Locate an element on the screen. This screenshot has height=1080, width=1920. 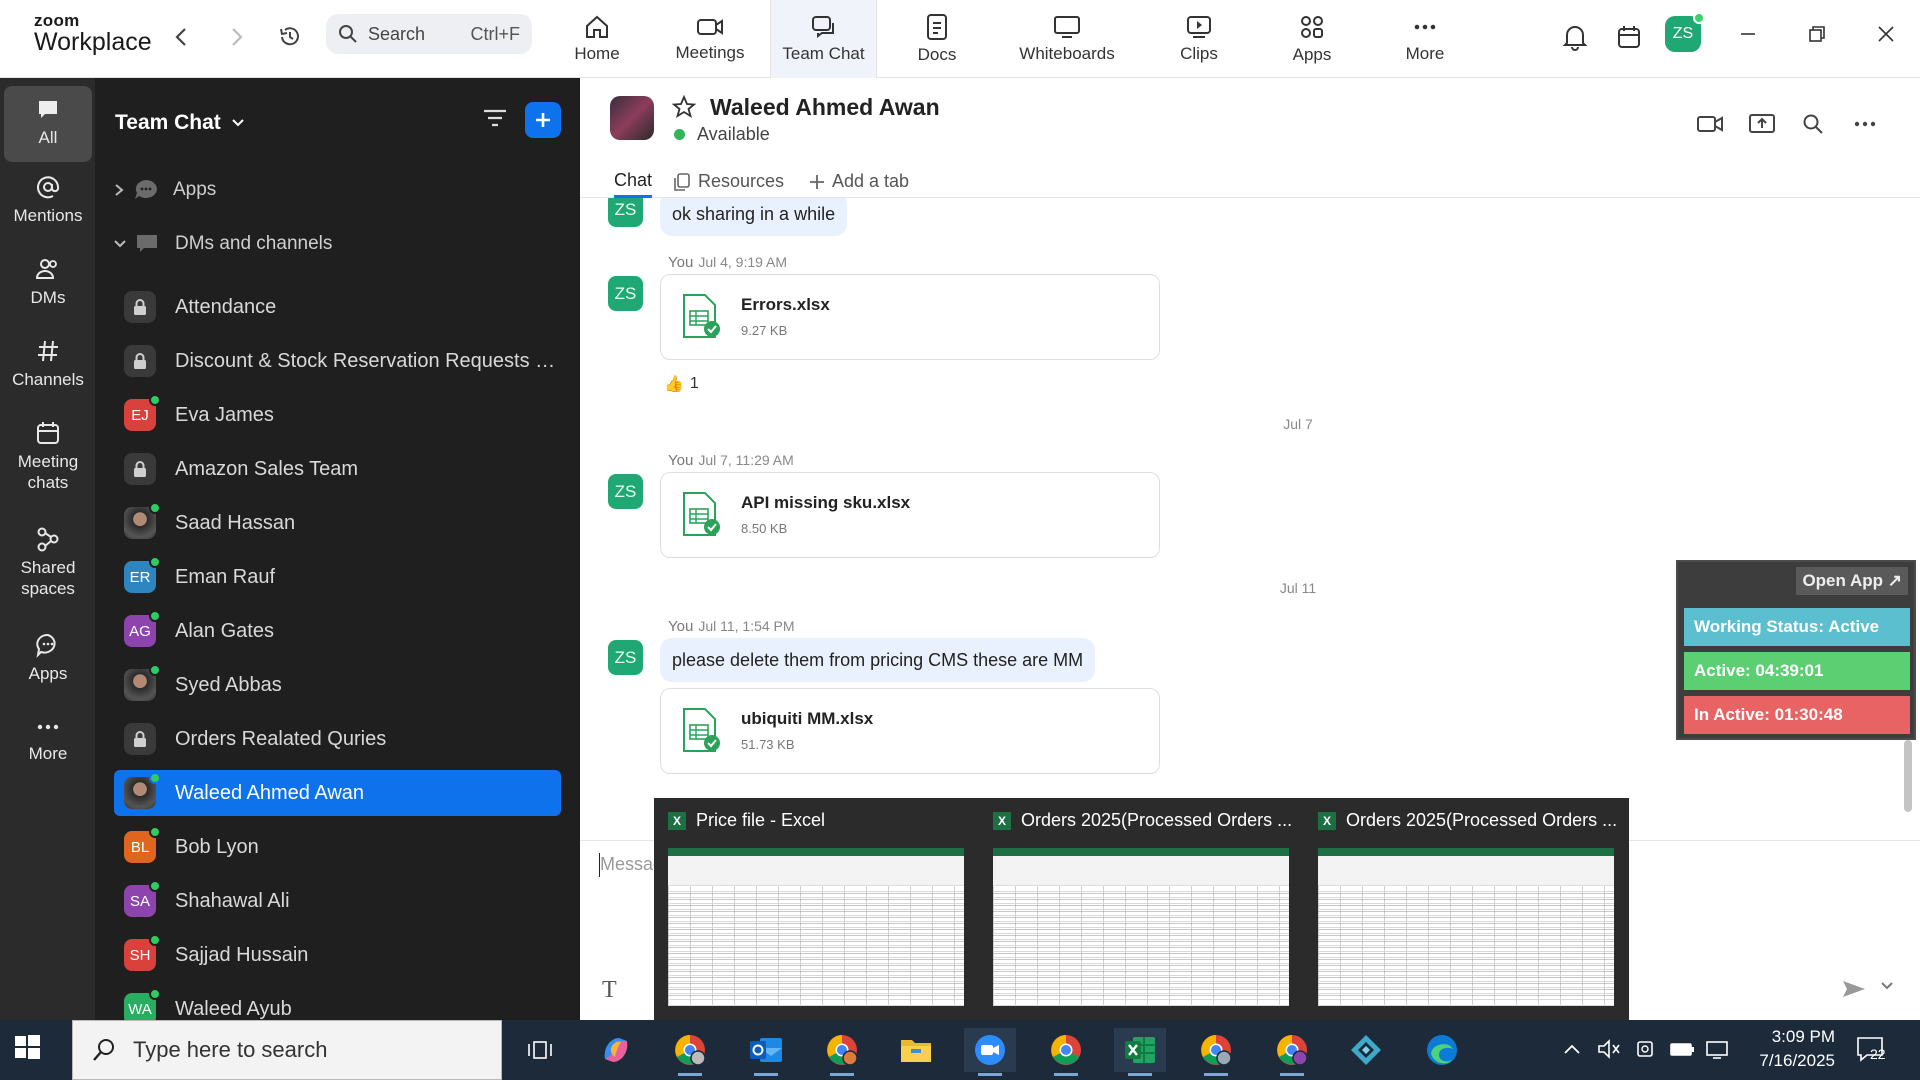
tab-meetings: Meetings is located at coordinates (710, 39).